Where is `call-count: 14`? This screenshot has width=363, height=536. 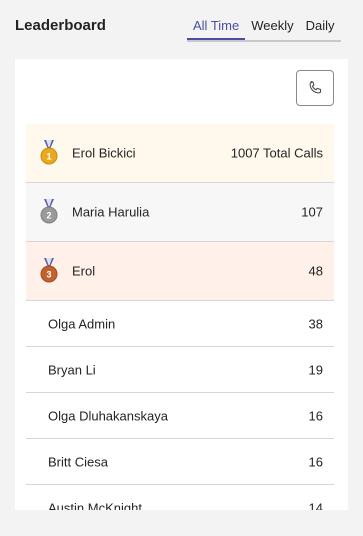 call-count: 14 is located at coordinates (315, 505).